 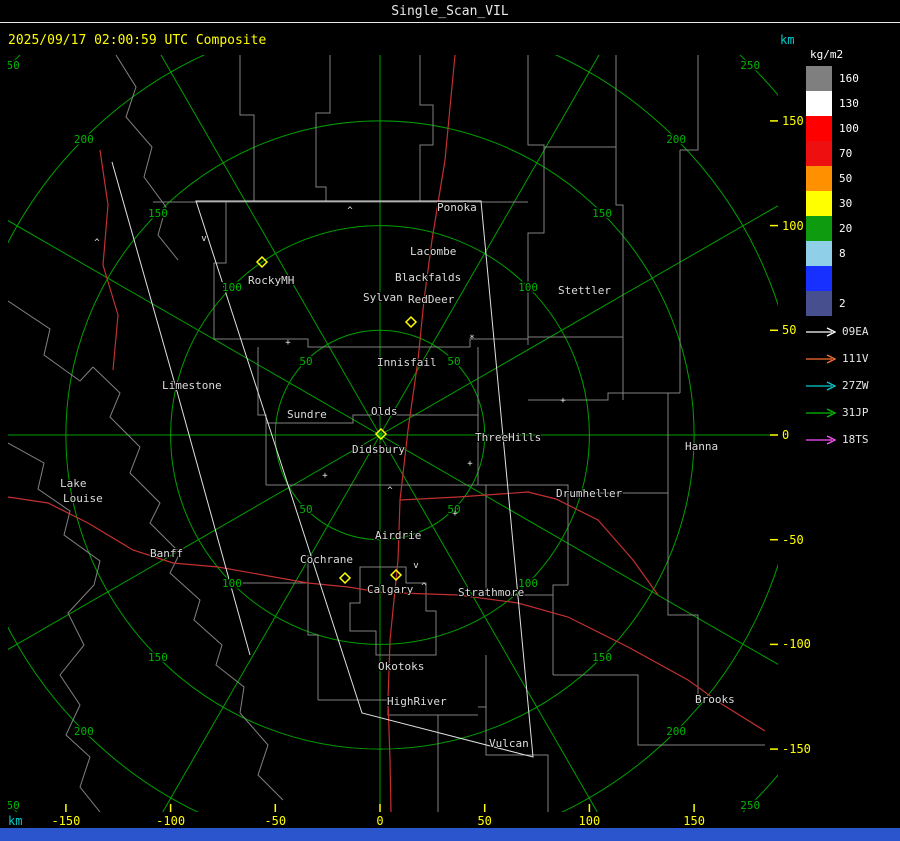 What do you see at coordinates (855, 385) in the screenshot?
I see `radar-site-id: 27ZW` at bounding box center [855, 385].